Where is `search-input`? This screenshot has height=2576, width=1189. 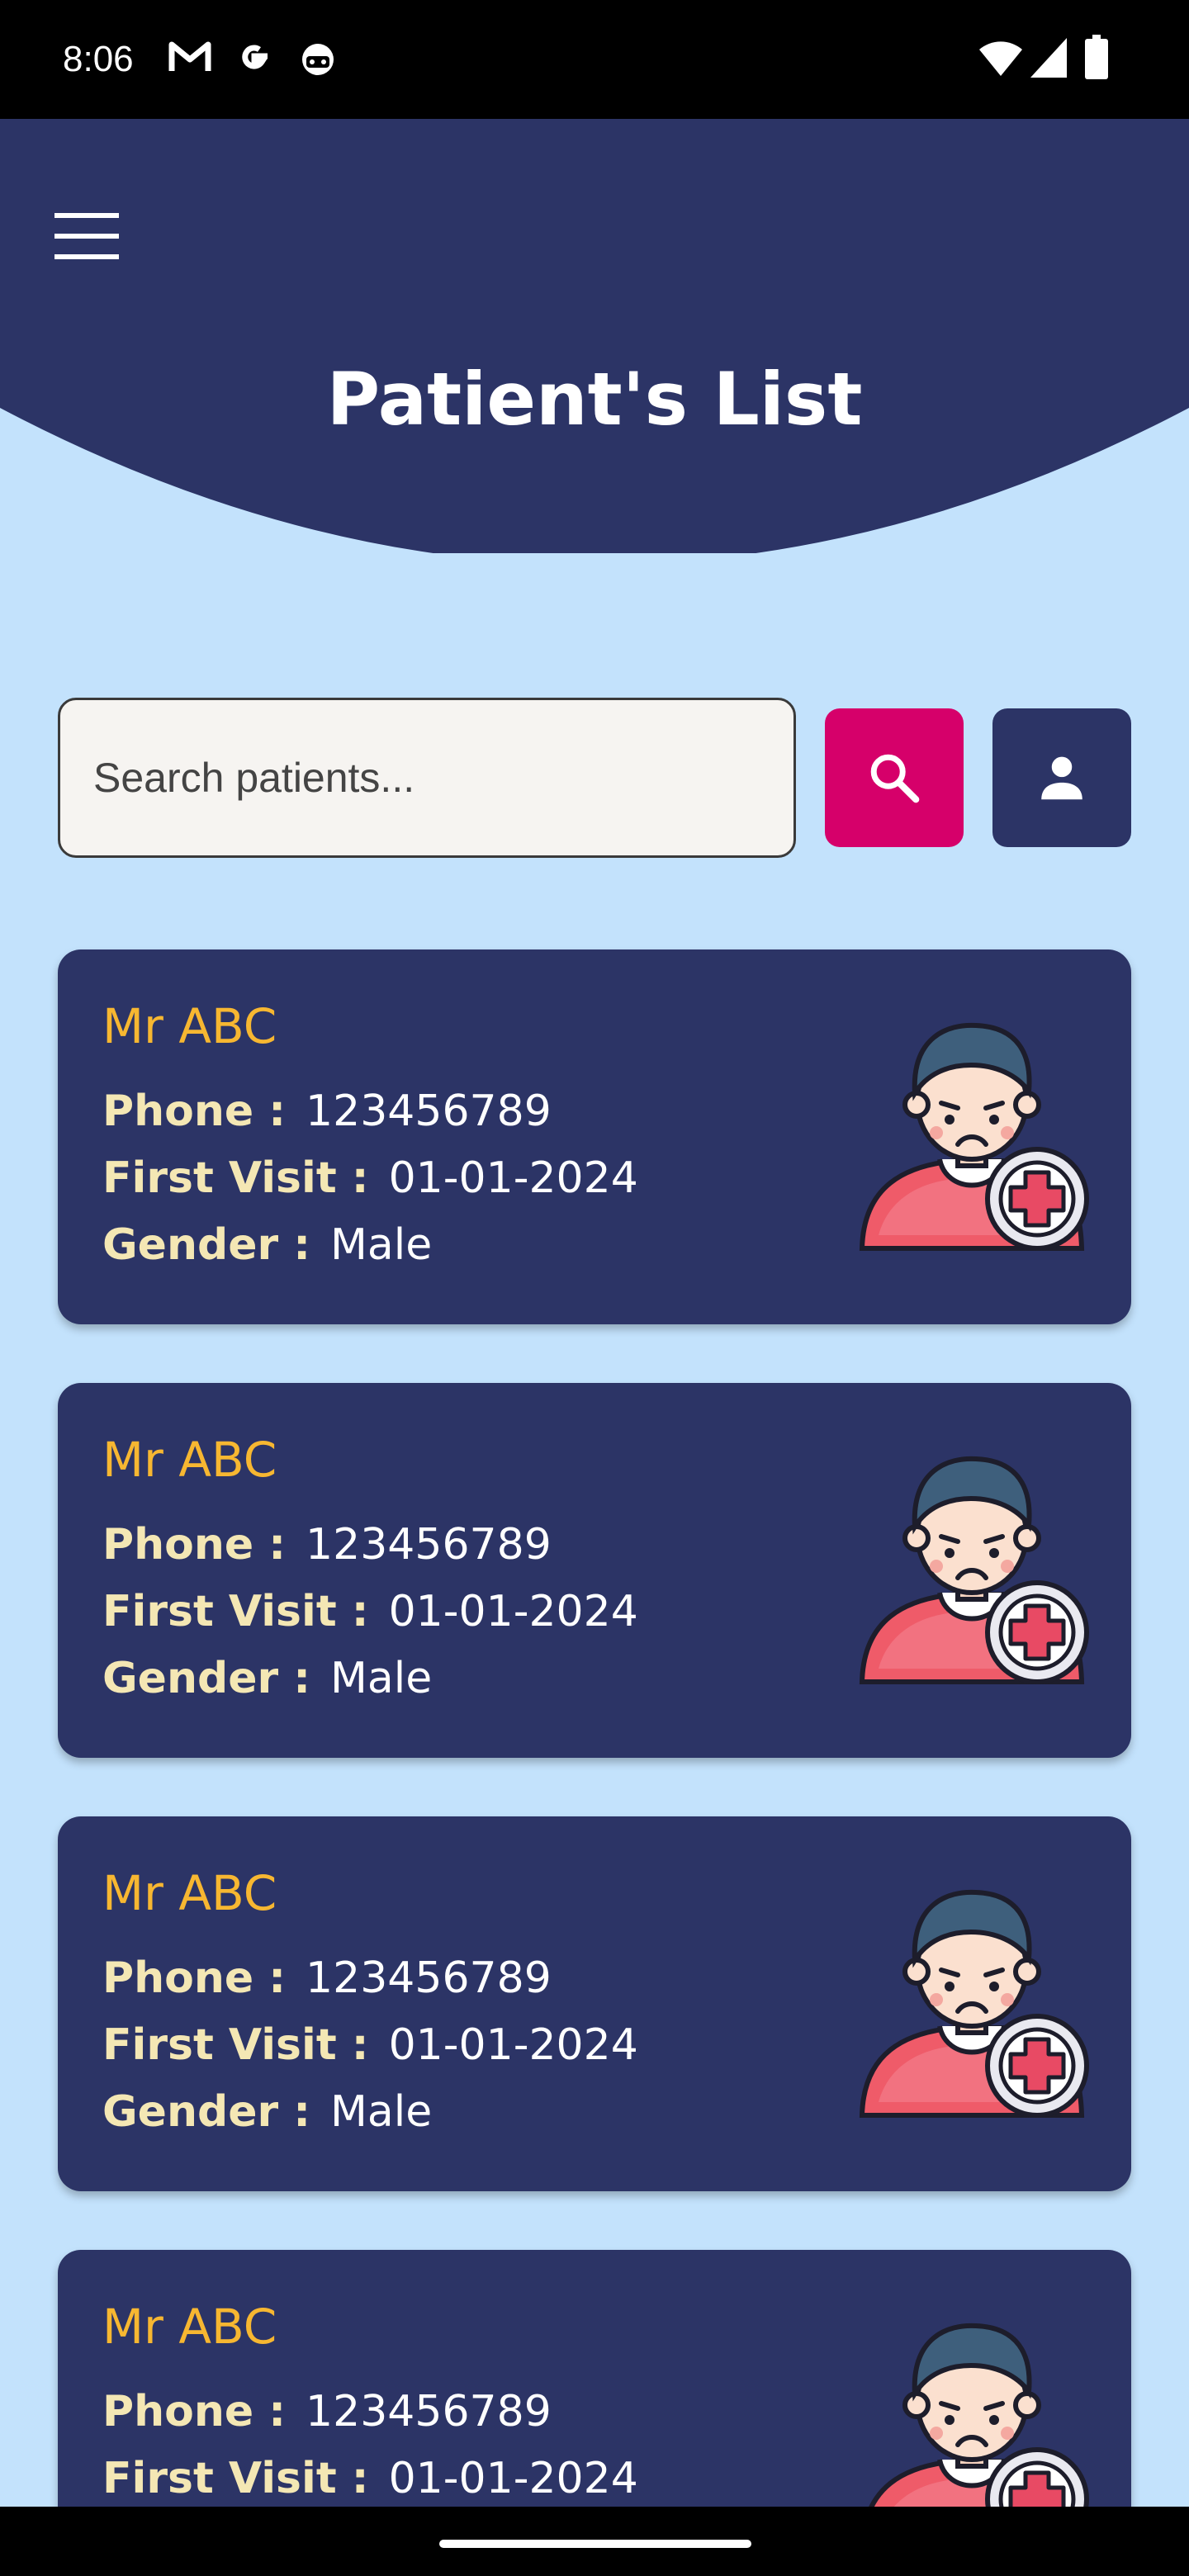
search-input is located at coordinates (427, 778).